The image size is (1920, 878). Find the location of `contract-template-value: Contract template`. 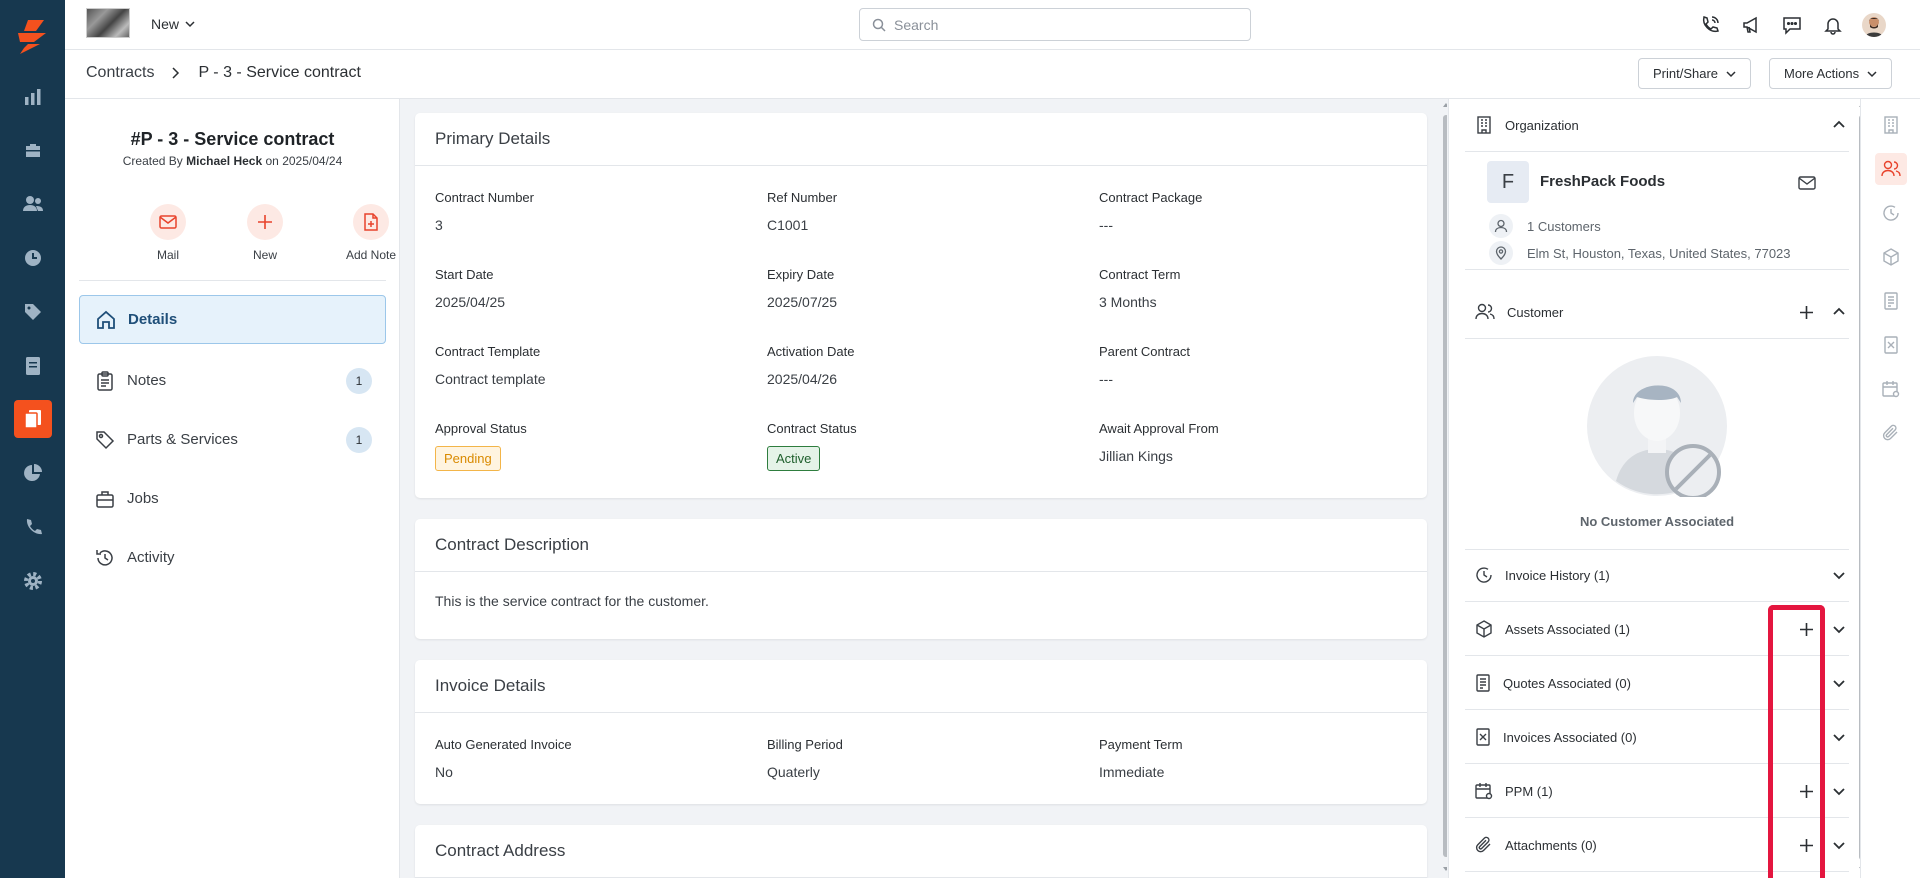

contract-template-value: Contract template is located at coordinates (490, 379).